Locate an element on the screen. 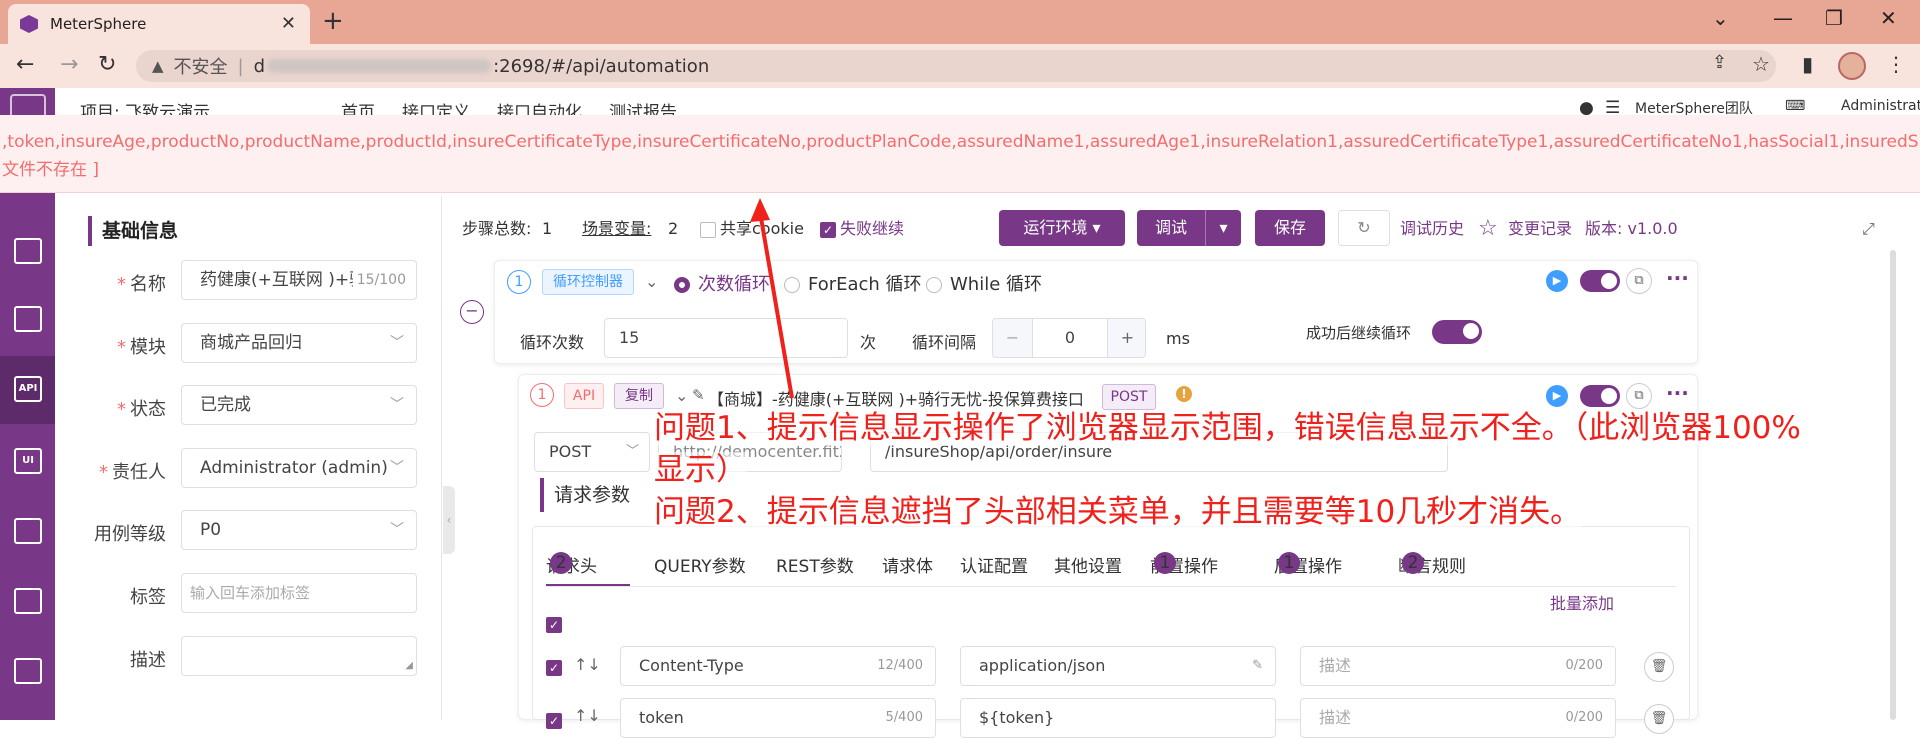 The image size is (1920, 738). annotation-line1: 问题1、提示信息显示操作了浏览器显示范围，错误信息显示不全。（此浏览器100% is located at coordinates (1227, 428).